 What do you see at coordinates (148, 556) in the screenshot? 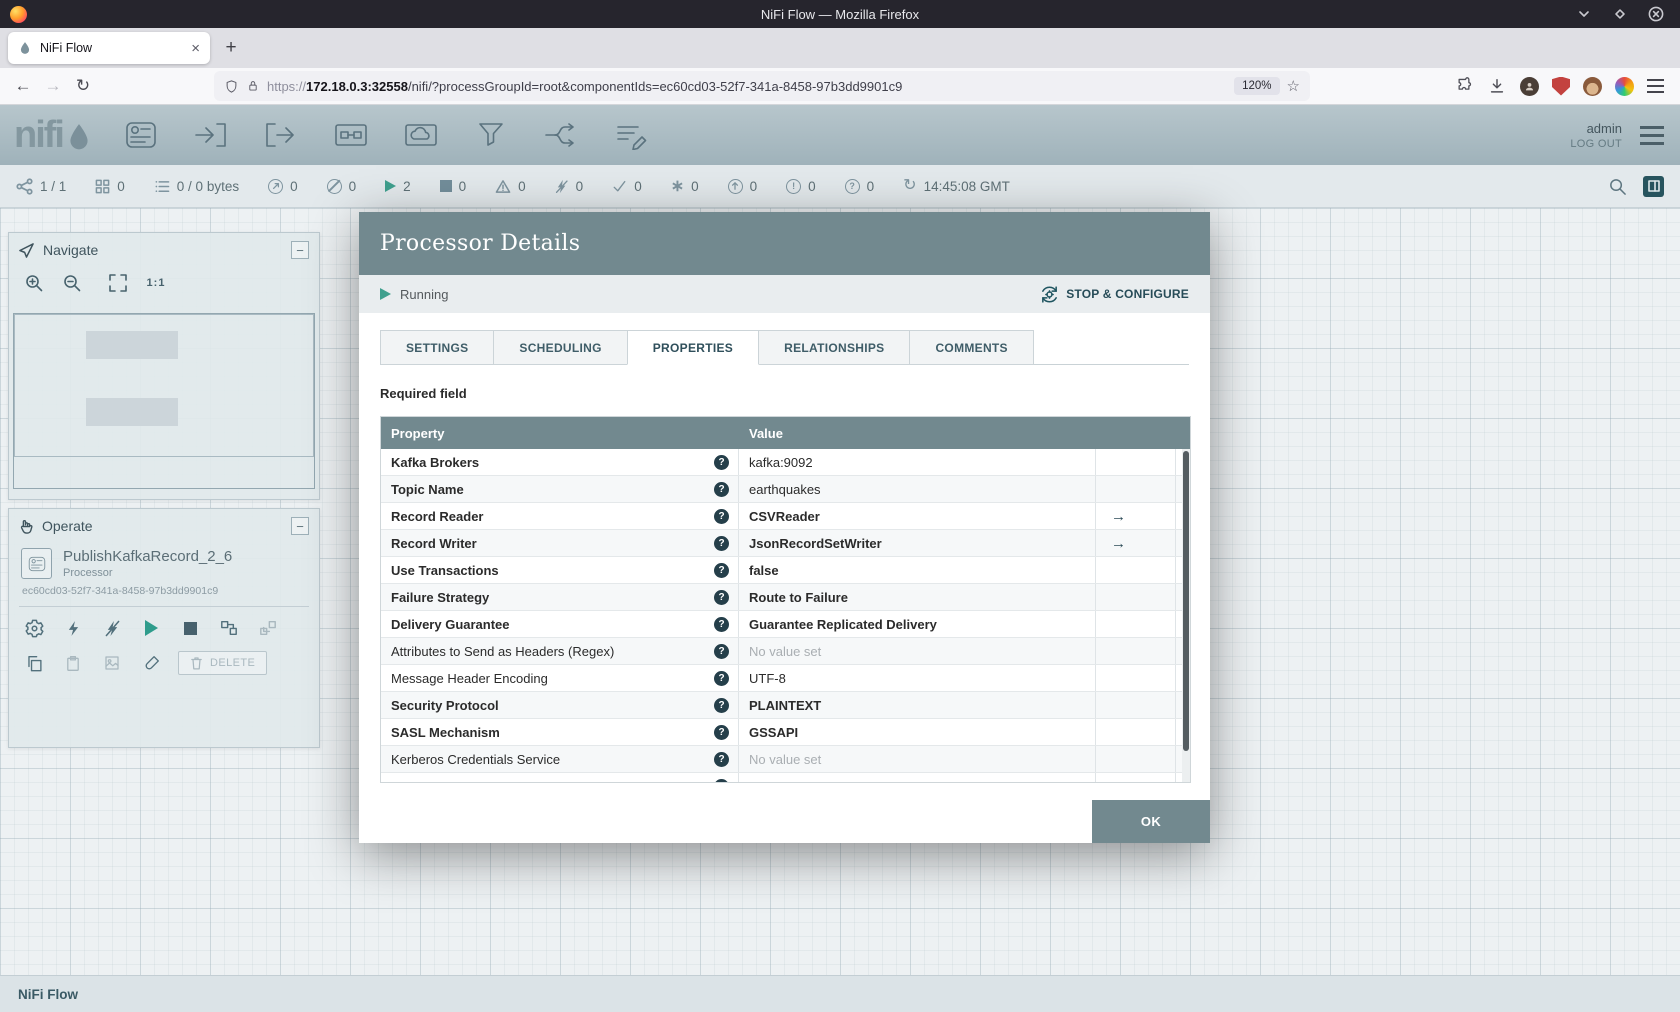
I see `selected-component-name: PublishKafkaRecord_2_6` at bounding box center [148, 556].